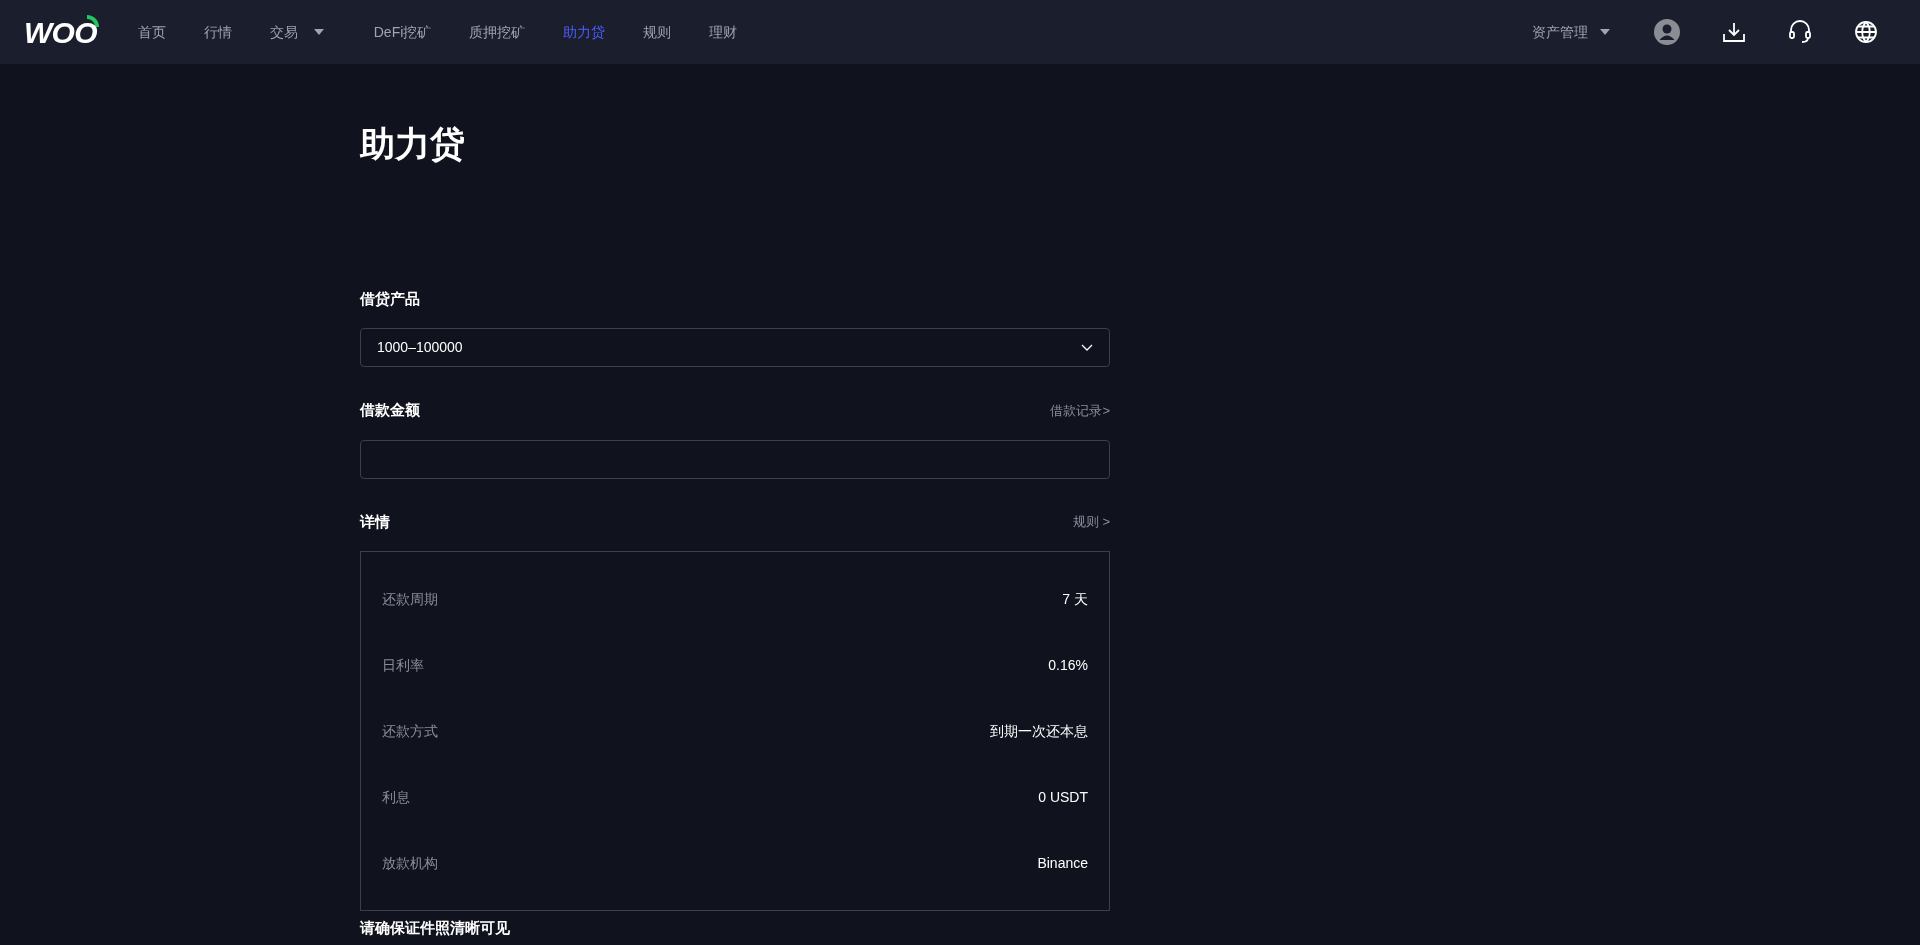  I want to click on detail-label: 放款机构, so click(410, 863).